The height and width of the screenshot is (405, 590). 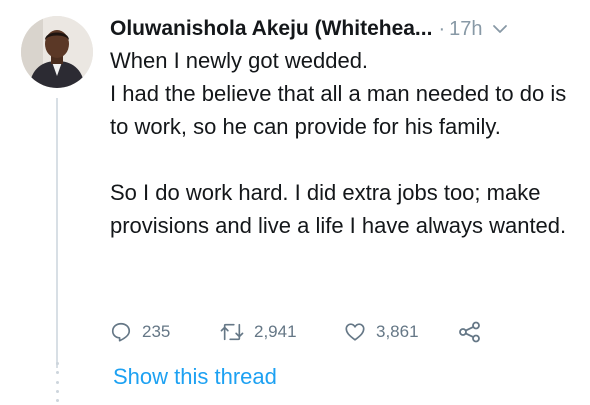 What do you see at coordinates (500, 29) in the screenshot?
I see `chevron-down-icon` at bounding box center [500, 29].